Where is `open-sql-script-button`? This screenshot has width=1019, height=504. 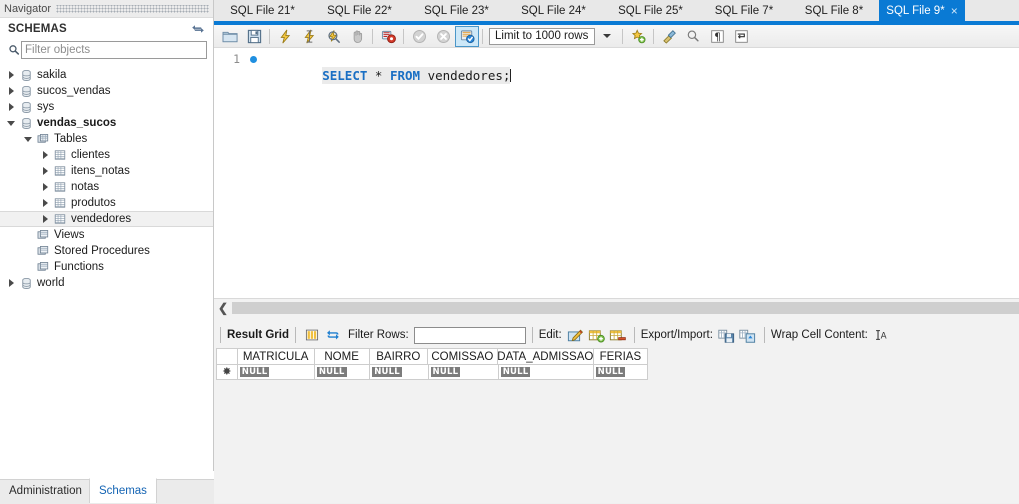 open-sql-script-button is located at coordinates (230, 36).